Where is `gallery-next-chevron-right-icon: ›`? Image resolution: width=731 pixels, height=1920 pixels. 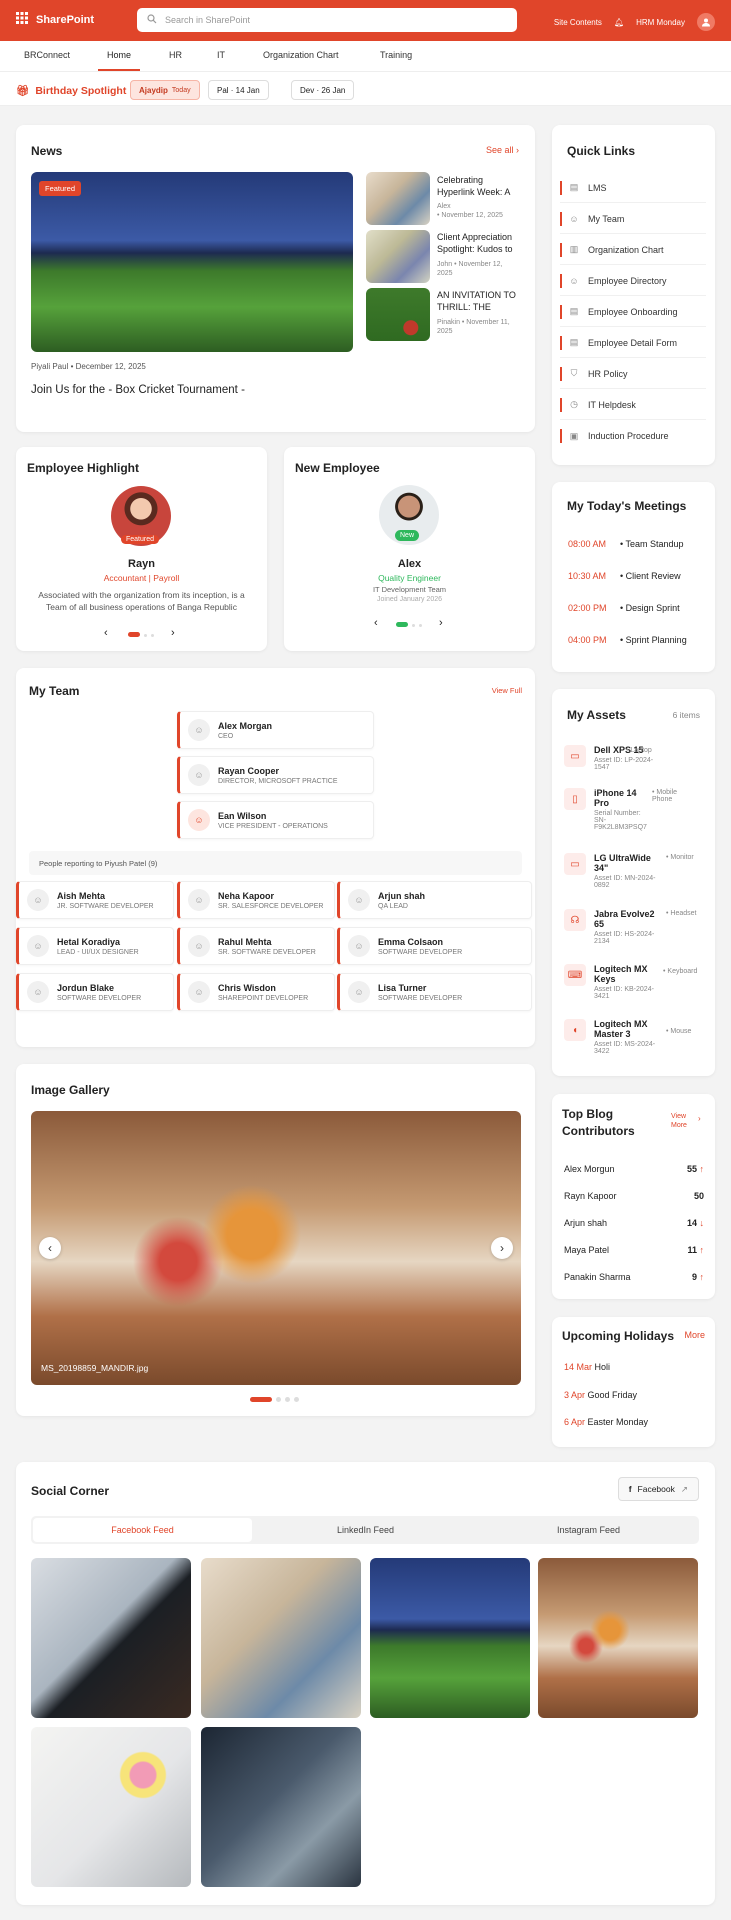
gallery-next-chevron-right-icon: › is located at coordinates (502, 1248).